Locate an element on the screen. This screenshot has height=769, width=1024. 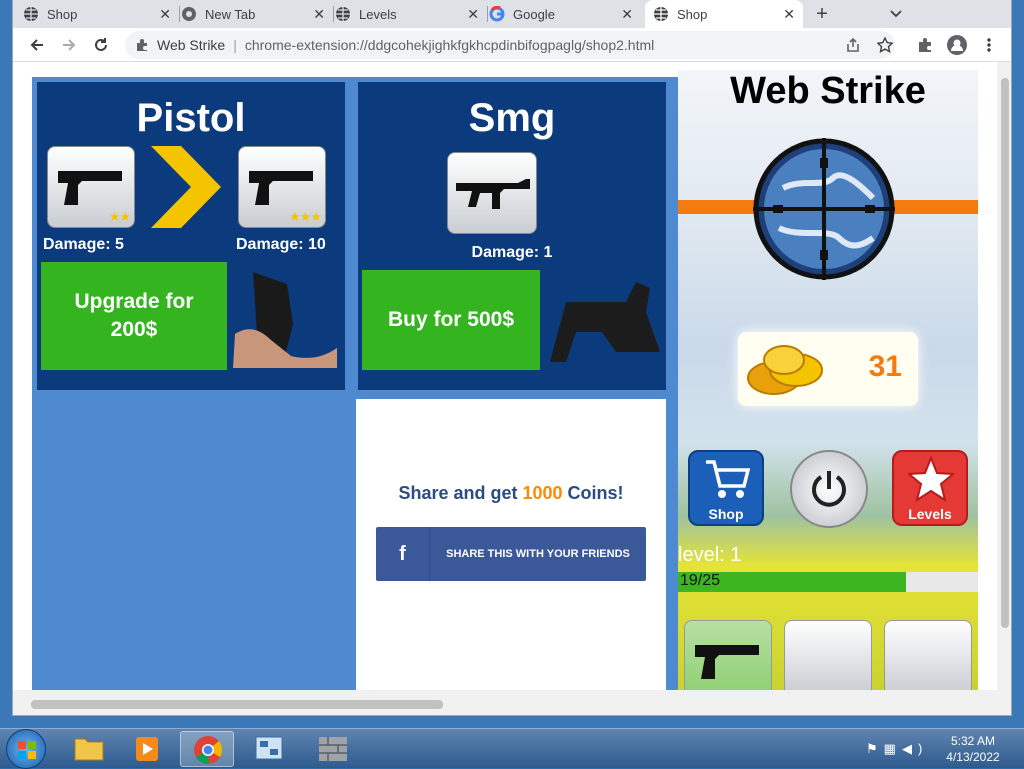
folder-icon is located at coordinates (89, 749).